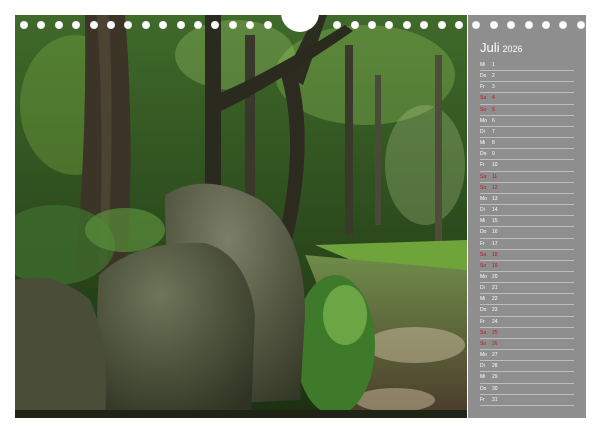 This screenshot has width=600, height=432. I want to click on day-number: 19, so click(495, 265).